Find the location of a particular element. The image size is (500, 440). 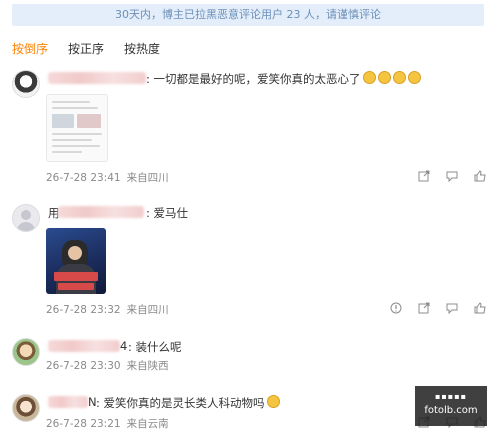

comment-time: 26-7-28 23:41 is located at coordinates (83, 178).